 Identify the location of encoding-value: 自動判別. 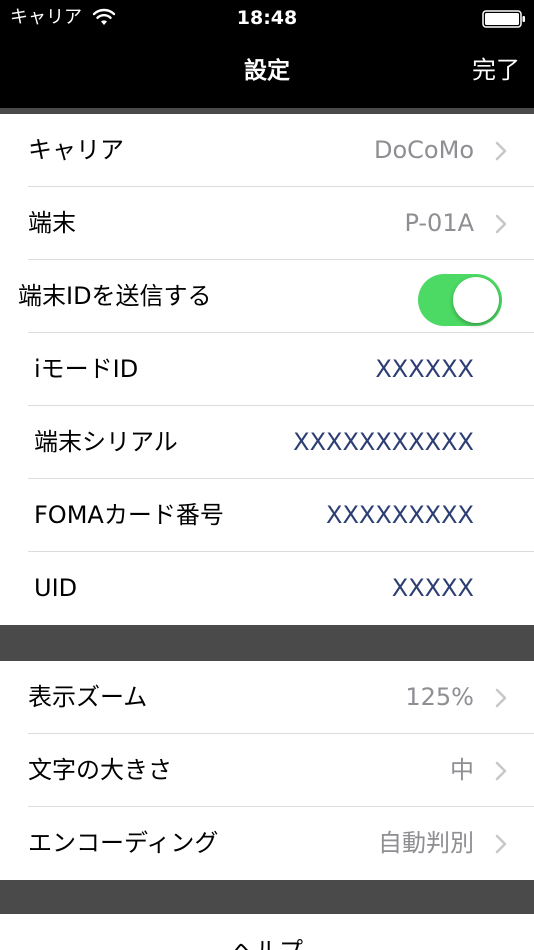
(426, 843).